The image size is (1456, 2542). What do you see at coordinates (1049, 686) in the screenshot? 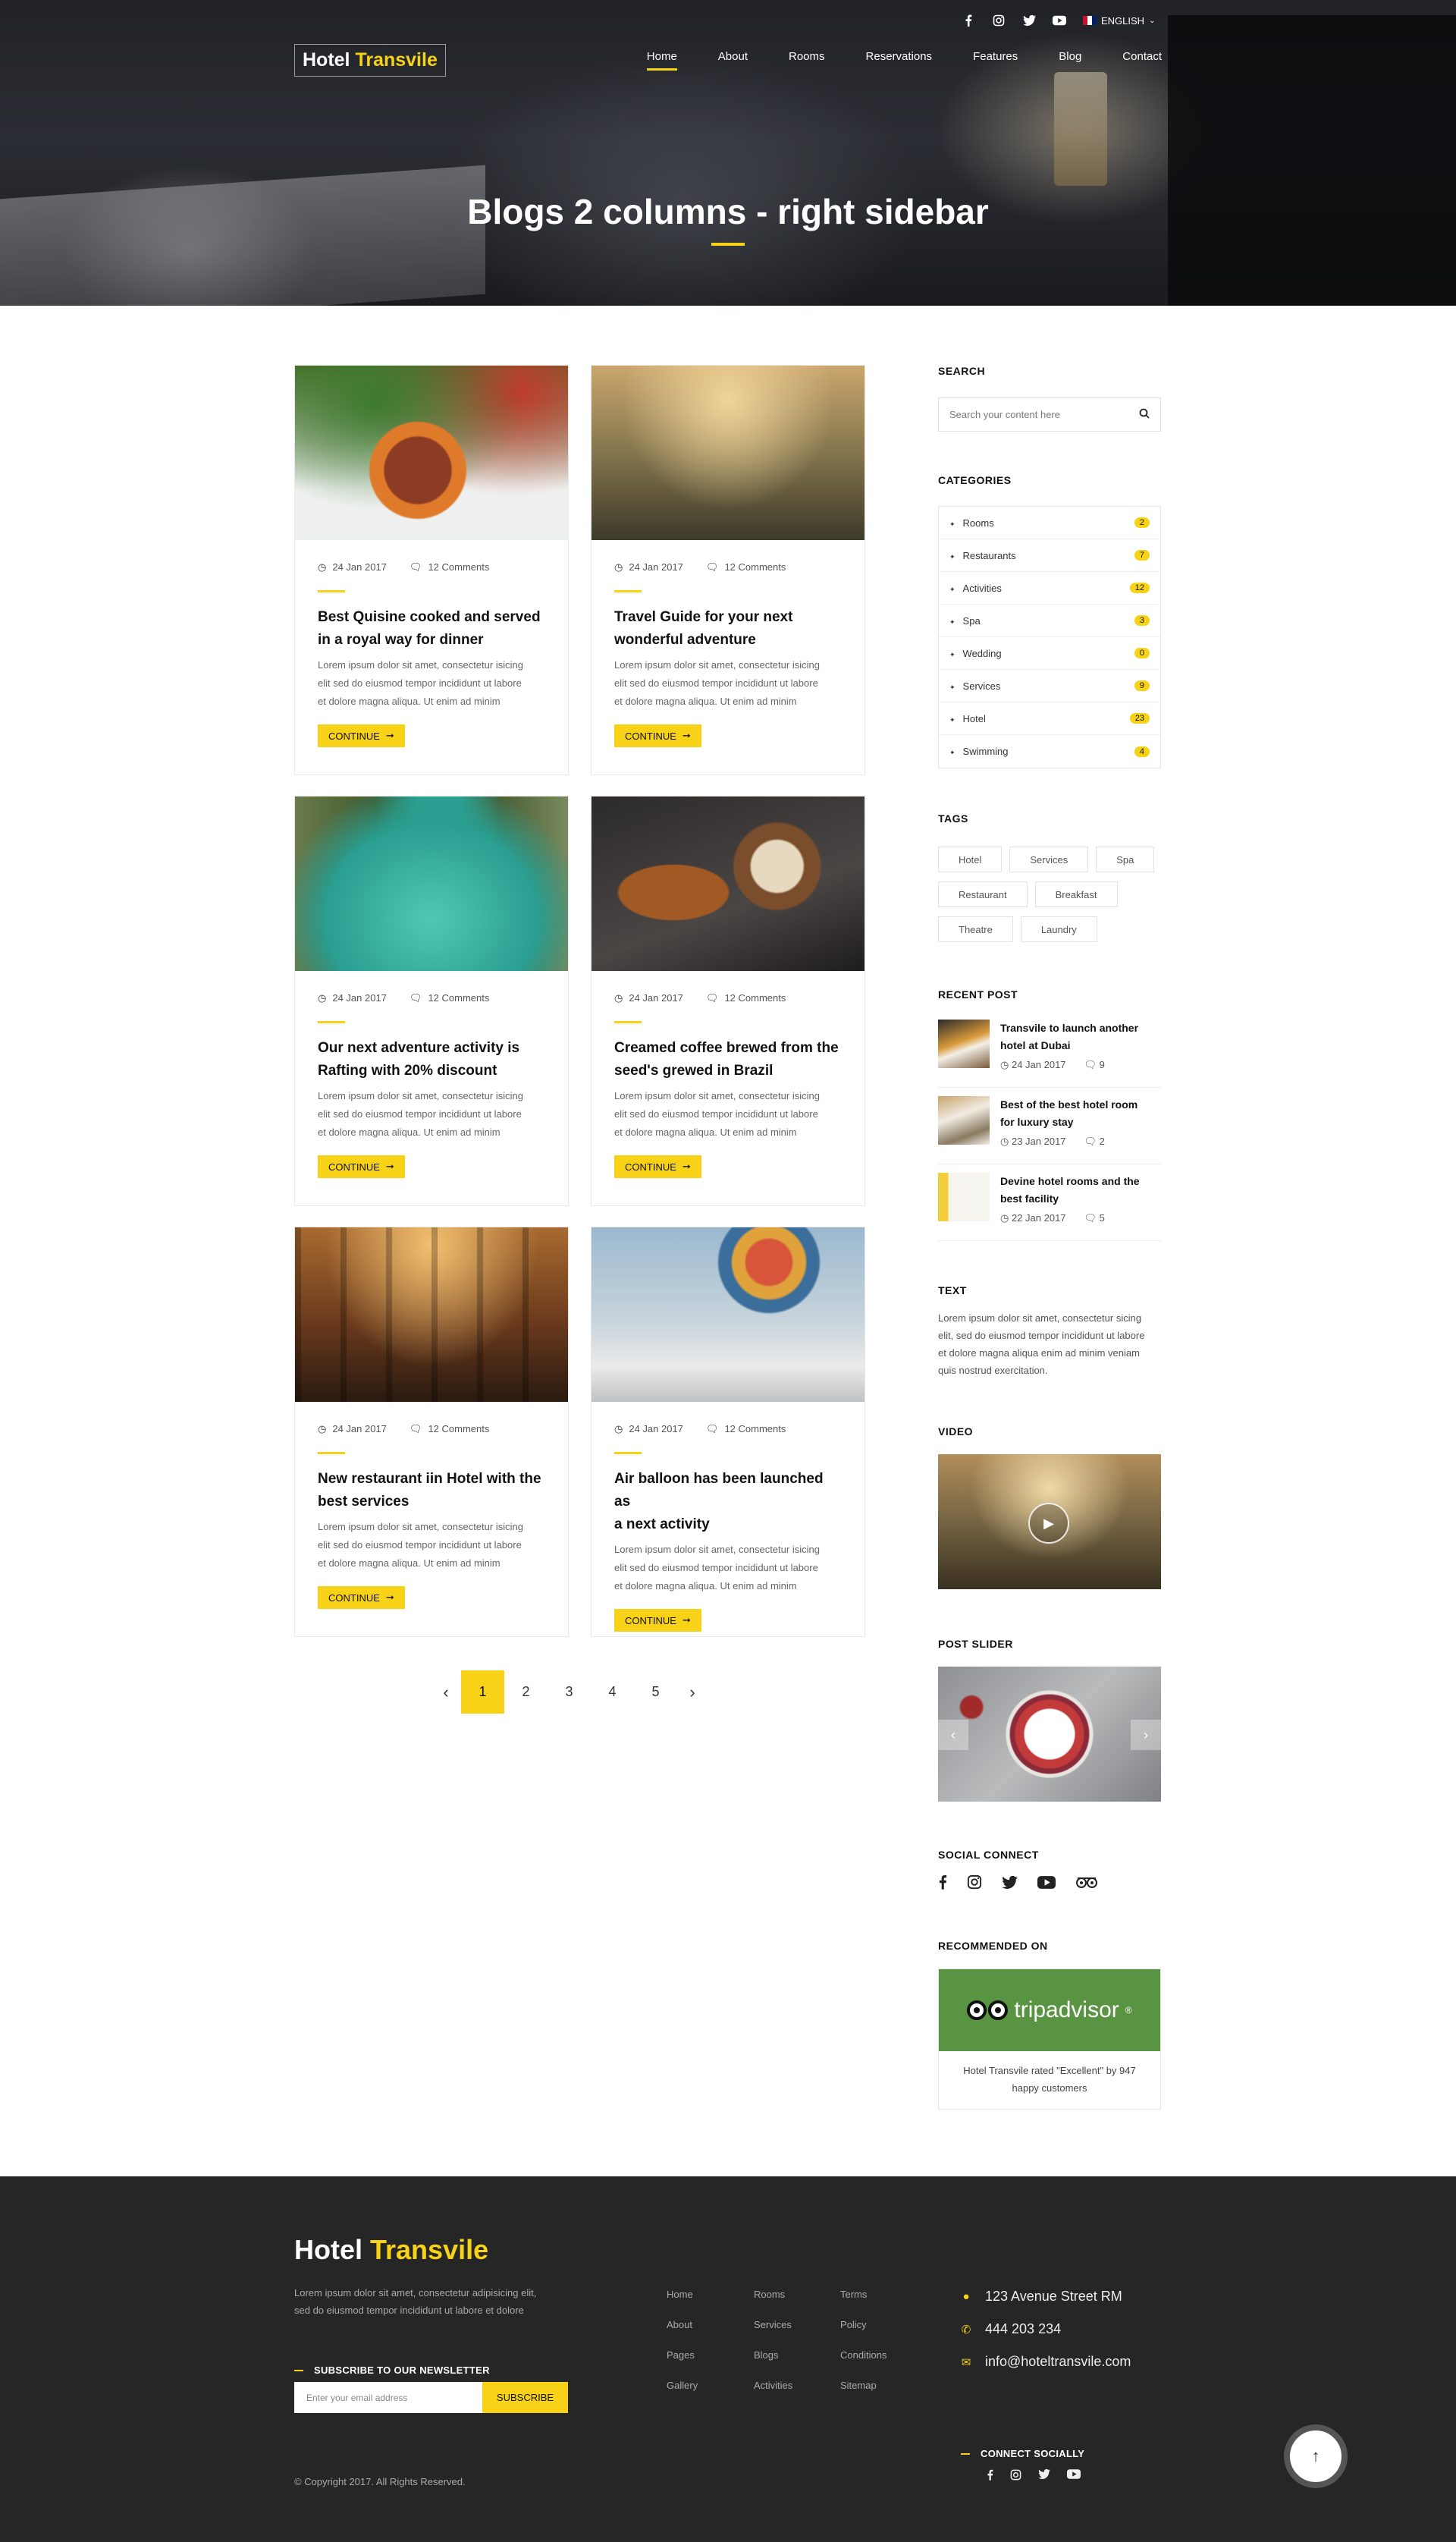
I see `category-item: Services9` at bounding box center [1049, 686].